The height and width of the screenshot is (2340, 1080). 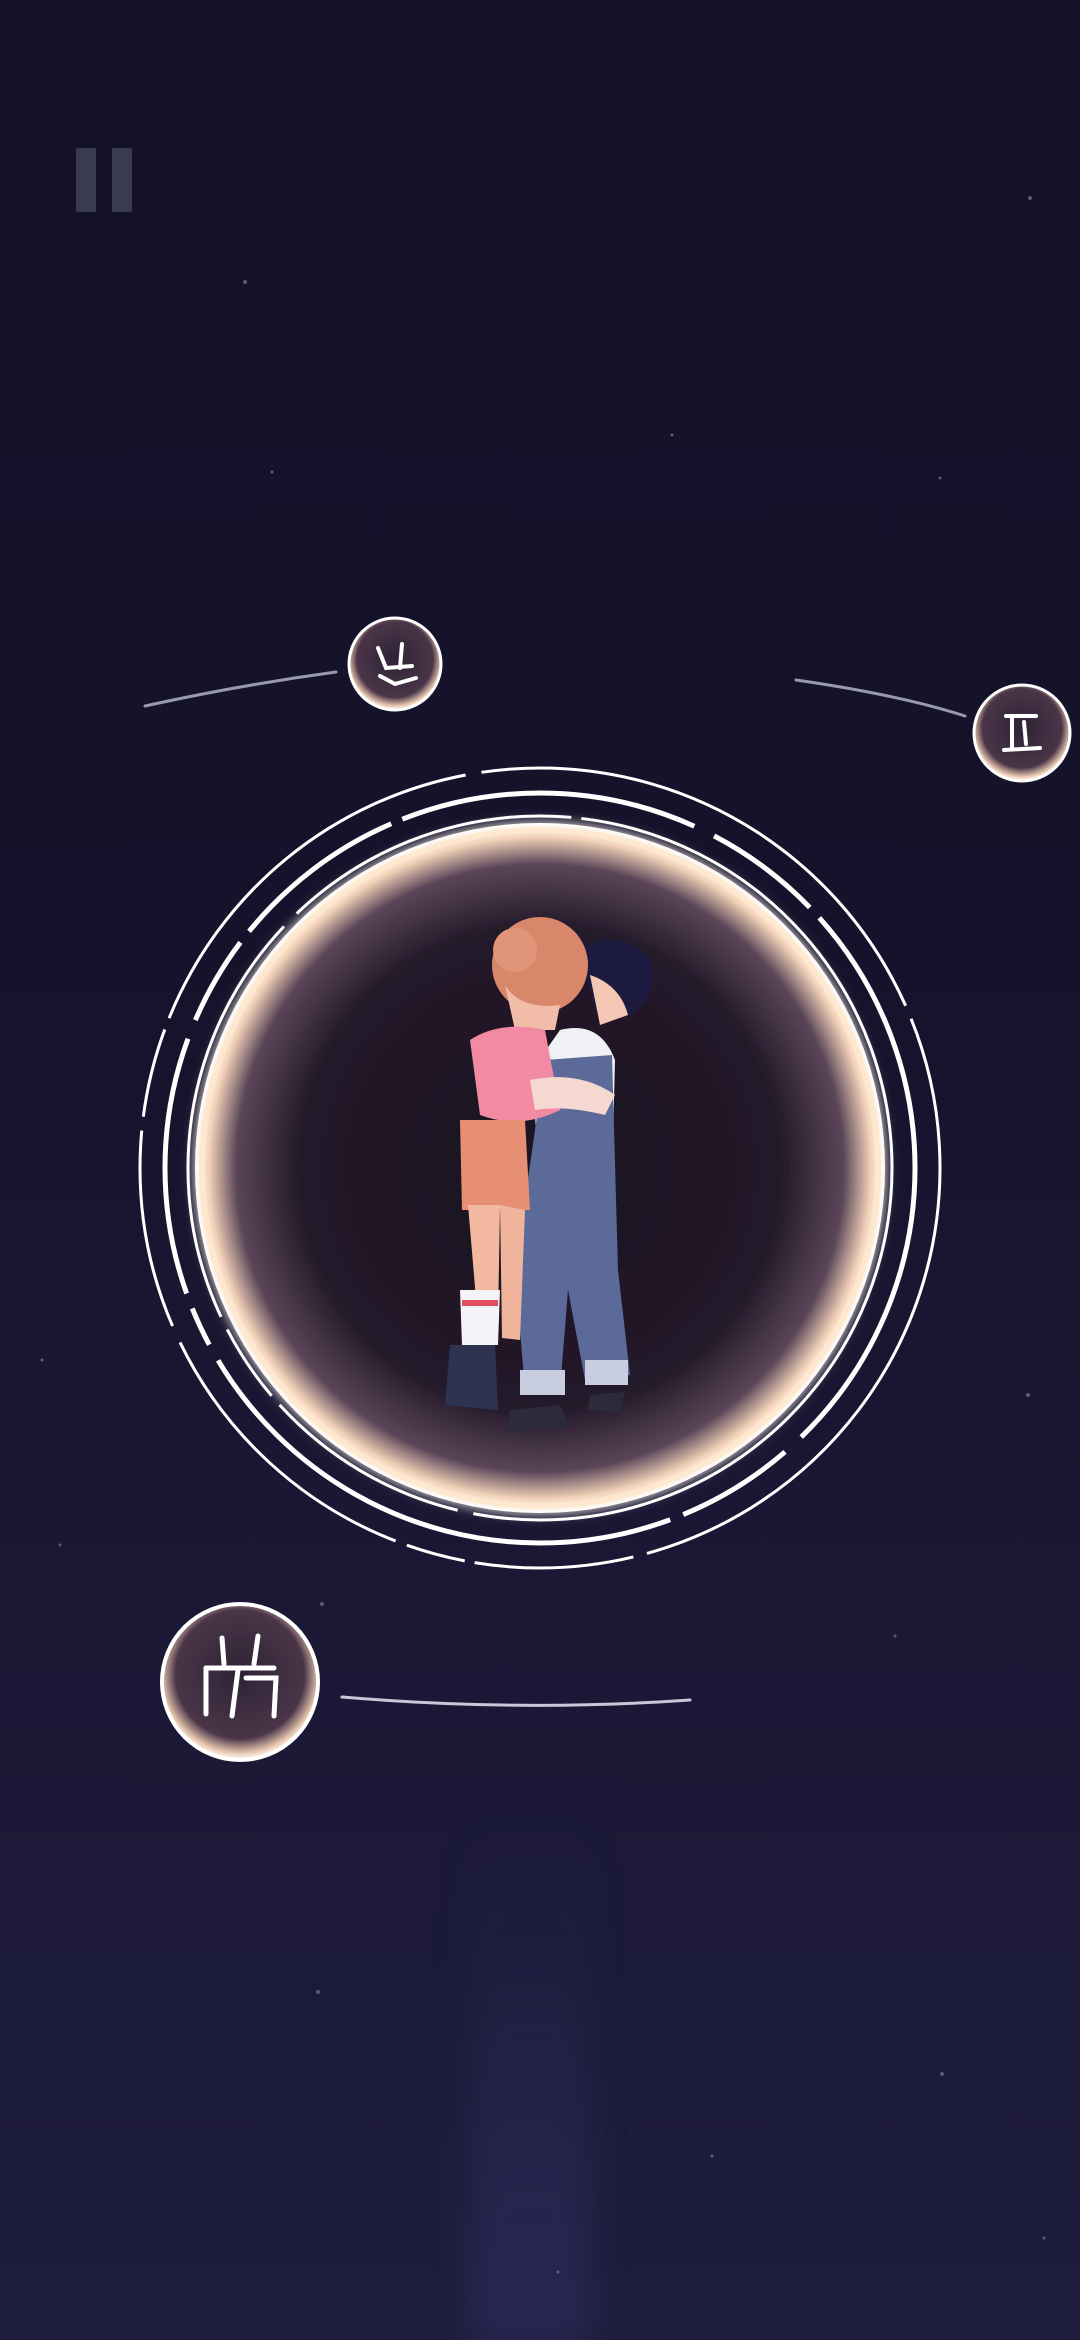 I want to click on rune-node-top-left, so click(x=395, y=664).